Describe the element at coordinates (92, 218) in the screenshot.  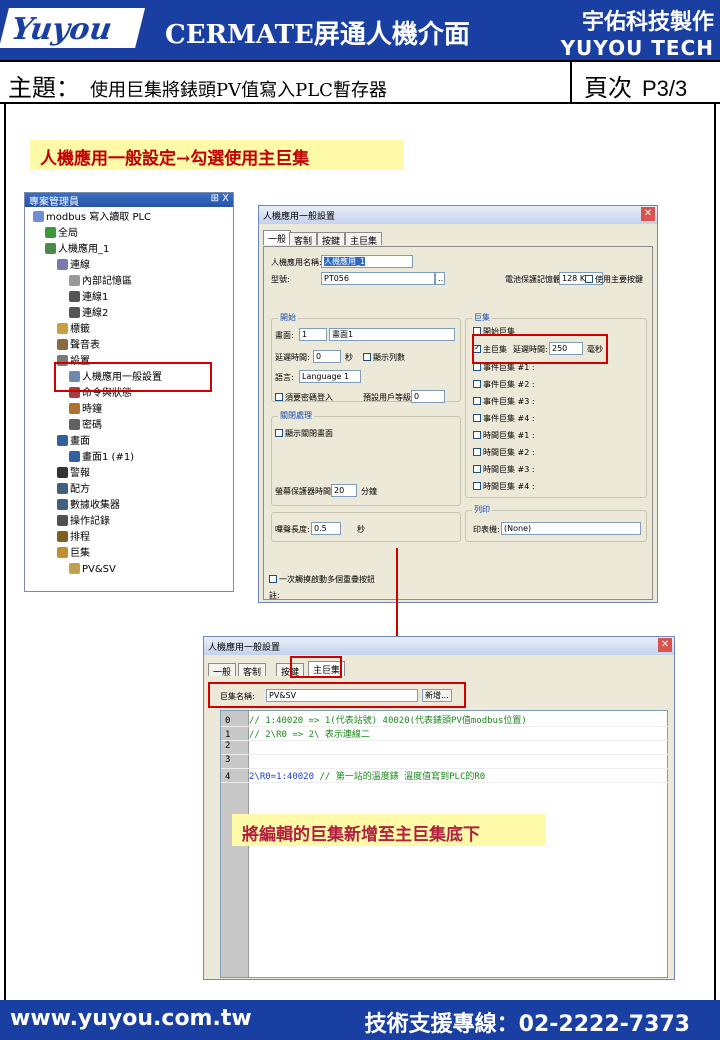
I see `tree-item: modbus 寫入讀取 PLC` at that location.